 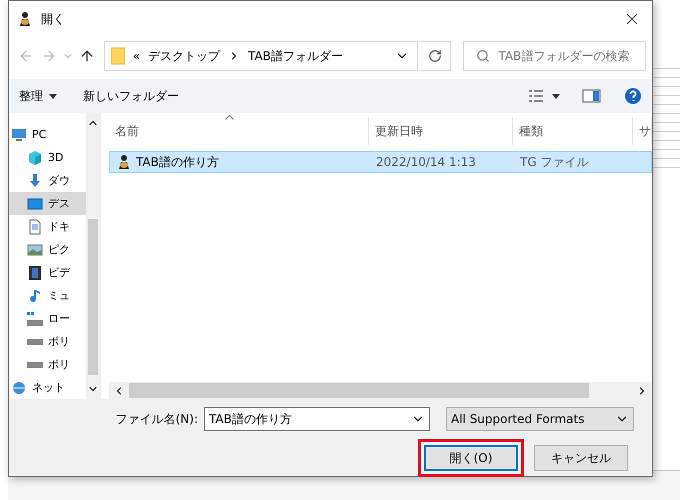 What do you see at coordinates (38, 96) in the screenshot?
I see `organize-menu: 整理` at bounding box center [38, 96].